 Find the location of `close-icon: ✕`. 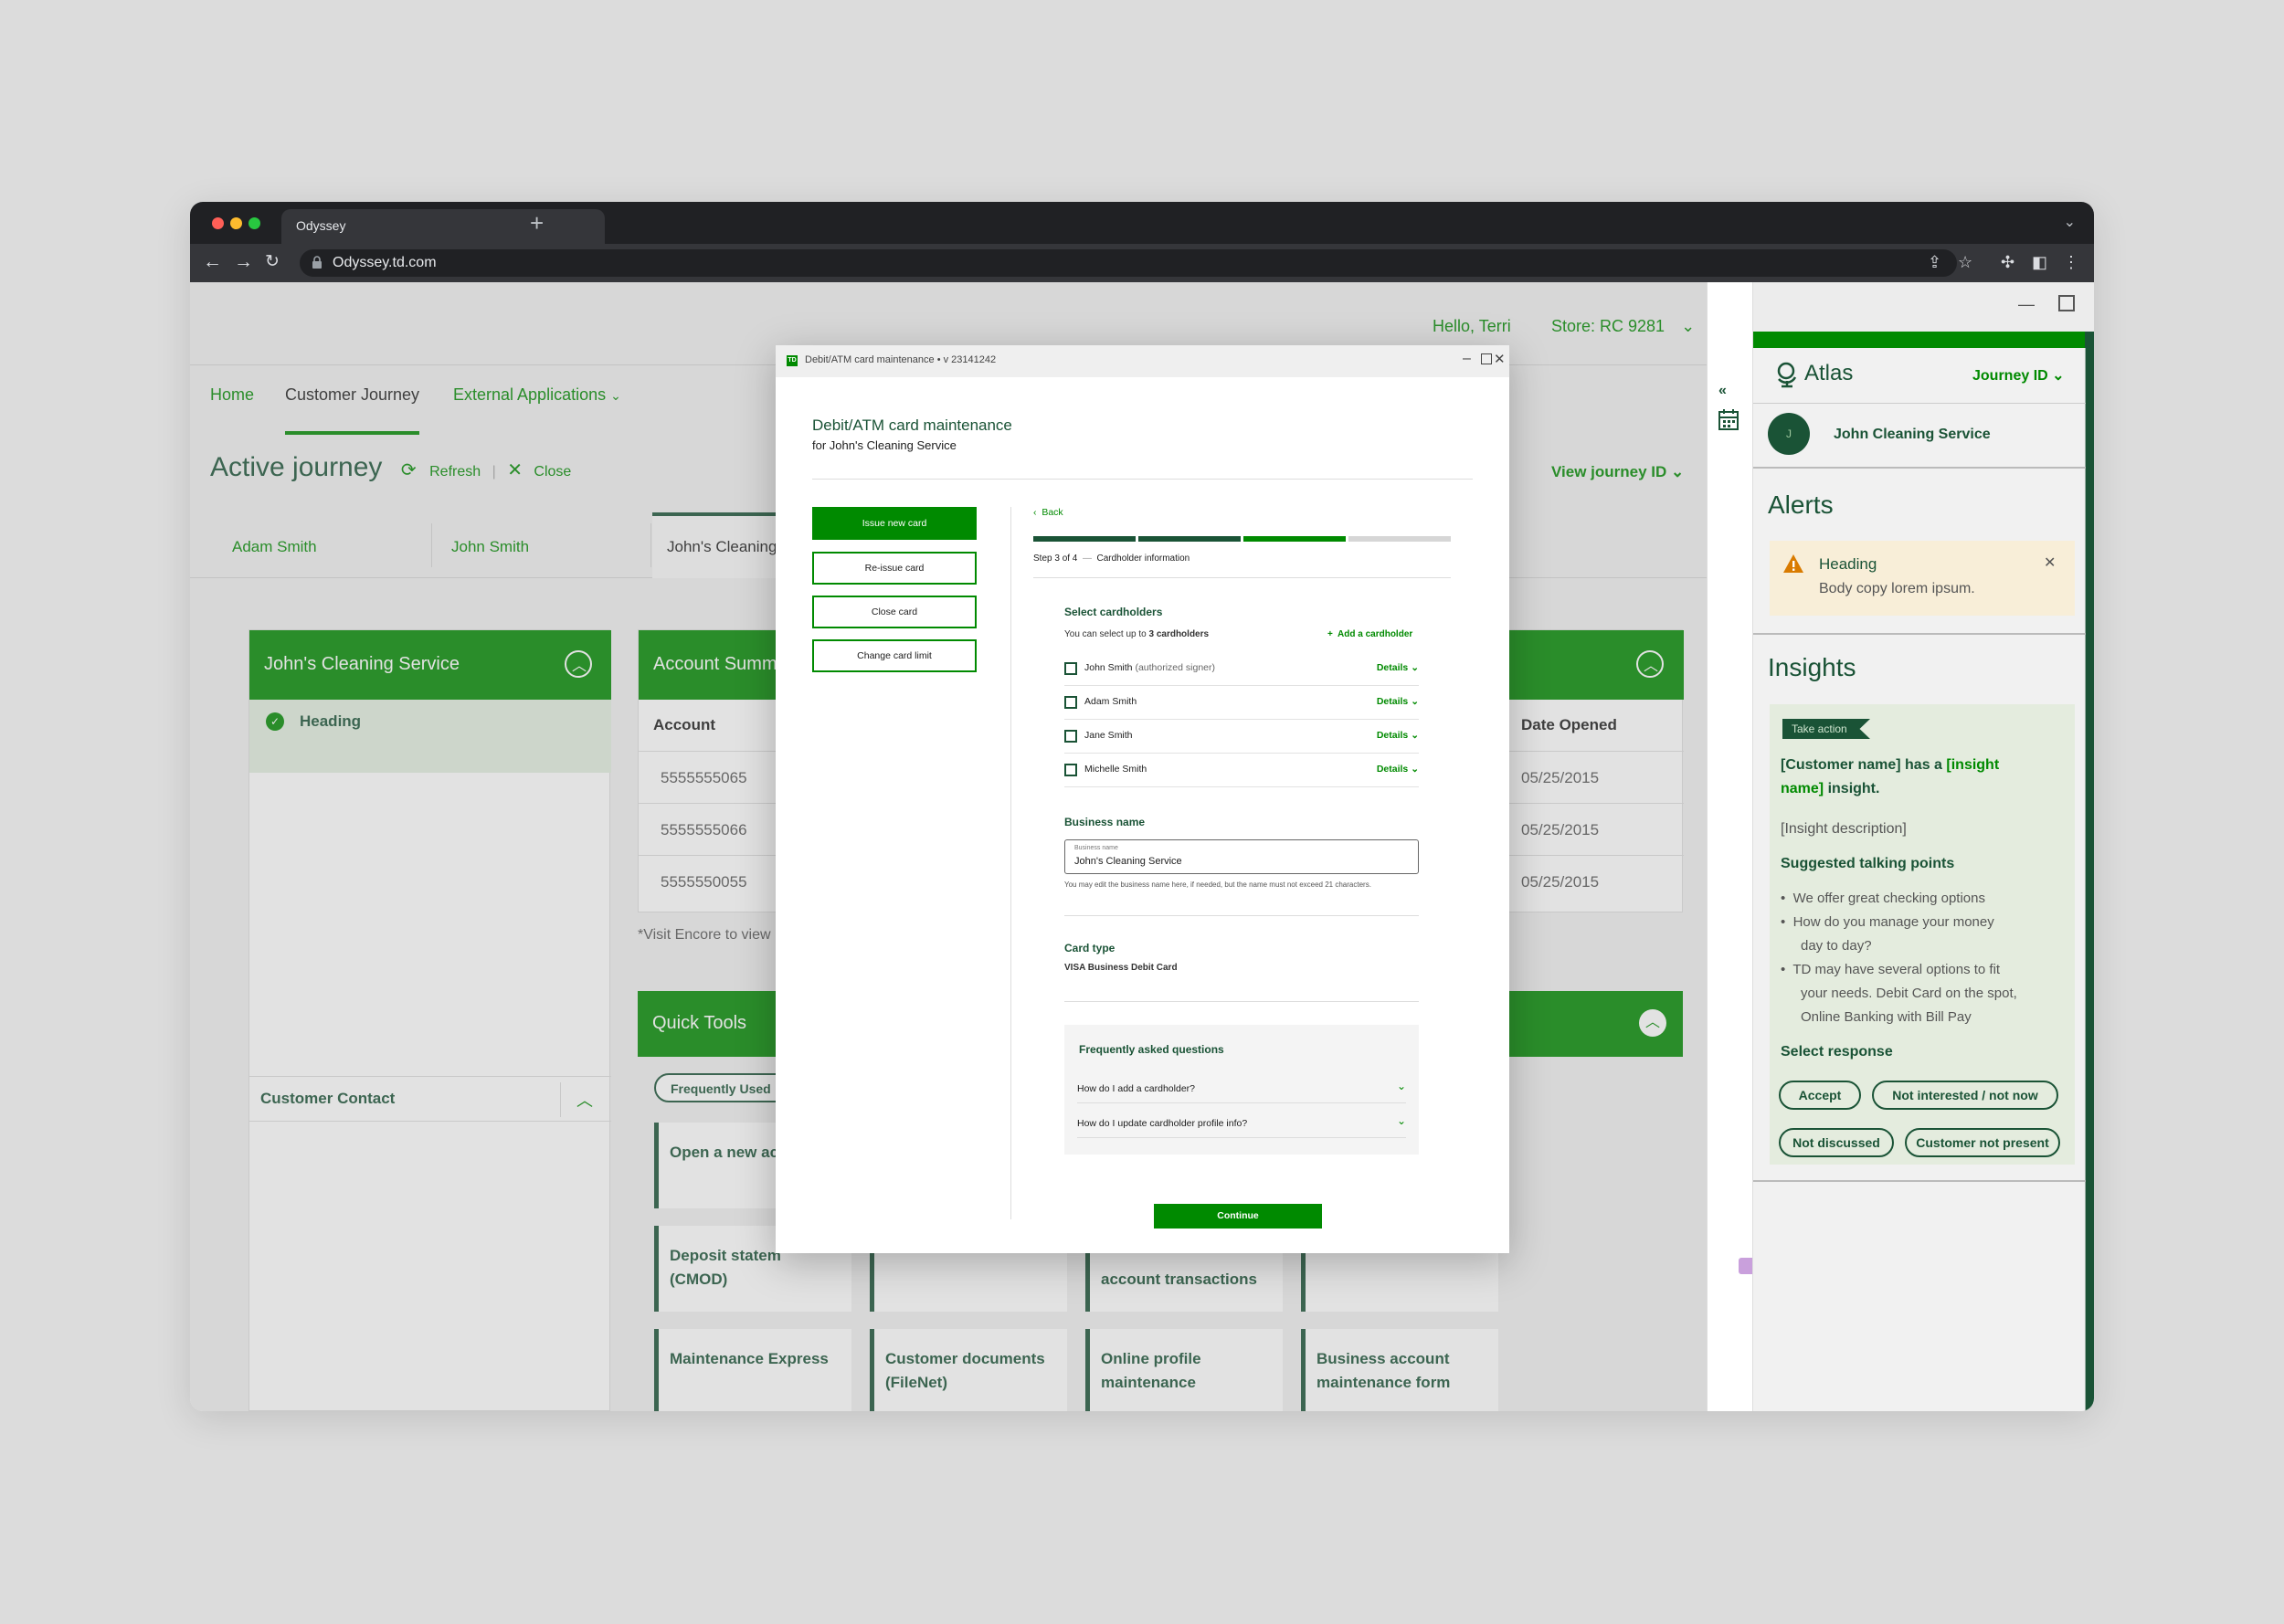

close-icon: ✕ is located at coordinates (1500, 359).